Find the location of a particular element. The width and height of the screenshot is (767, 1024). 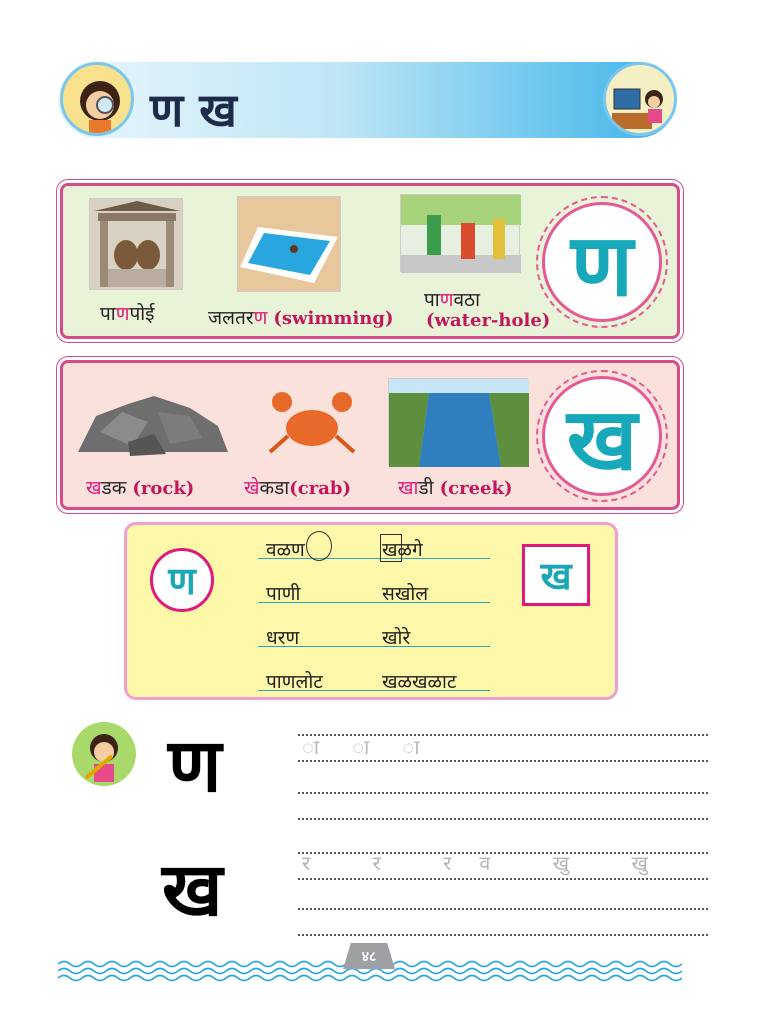

girl-magnifier-illustration is located at coordinates (97, 99).